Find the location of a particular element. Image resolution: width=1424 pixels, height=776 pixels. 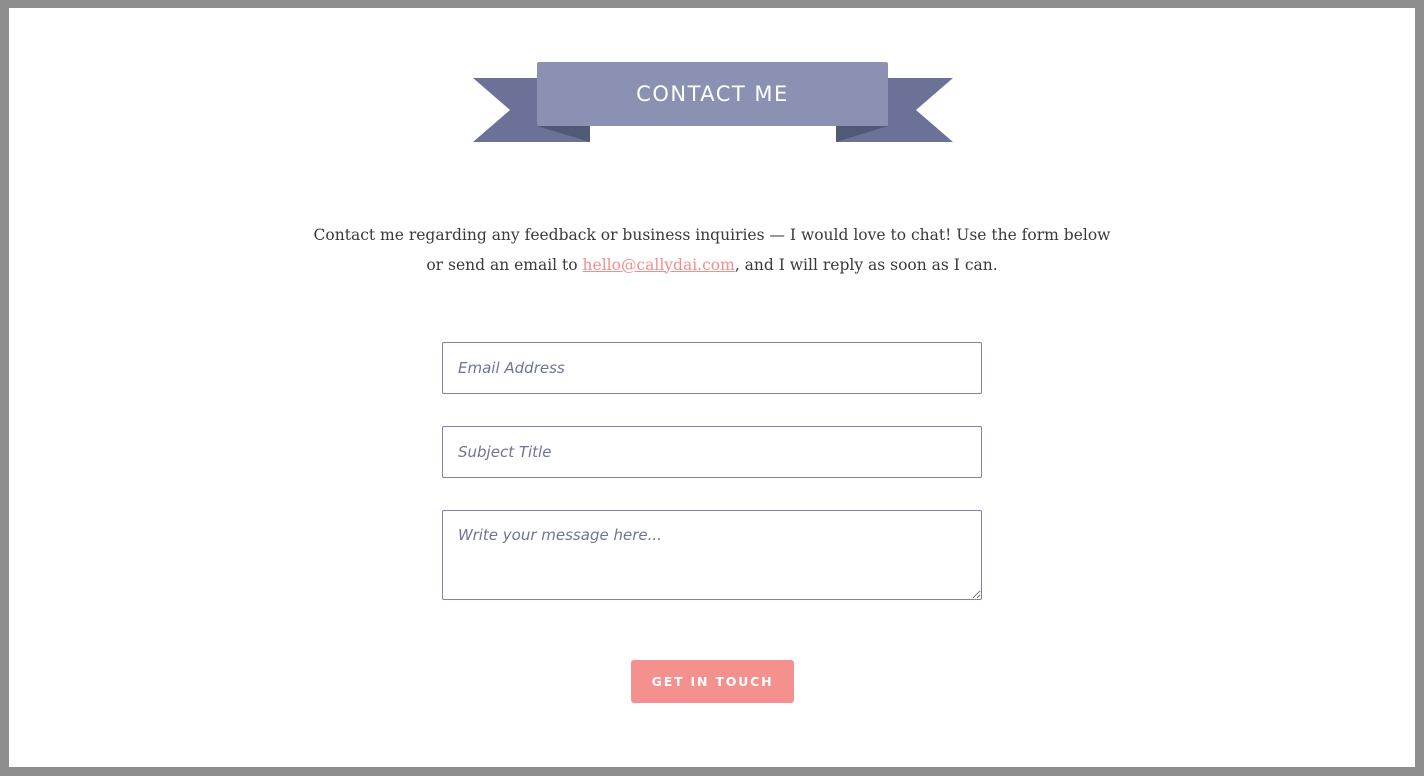

intro-text-after: , and I will reply as soon as I can. is located at coordinates (866, 264).